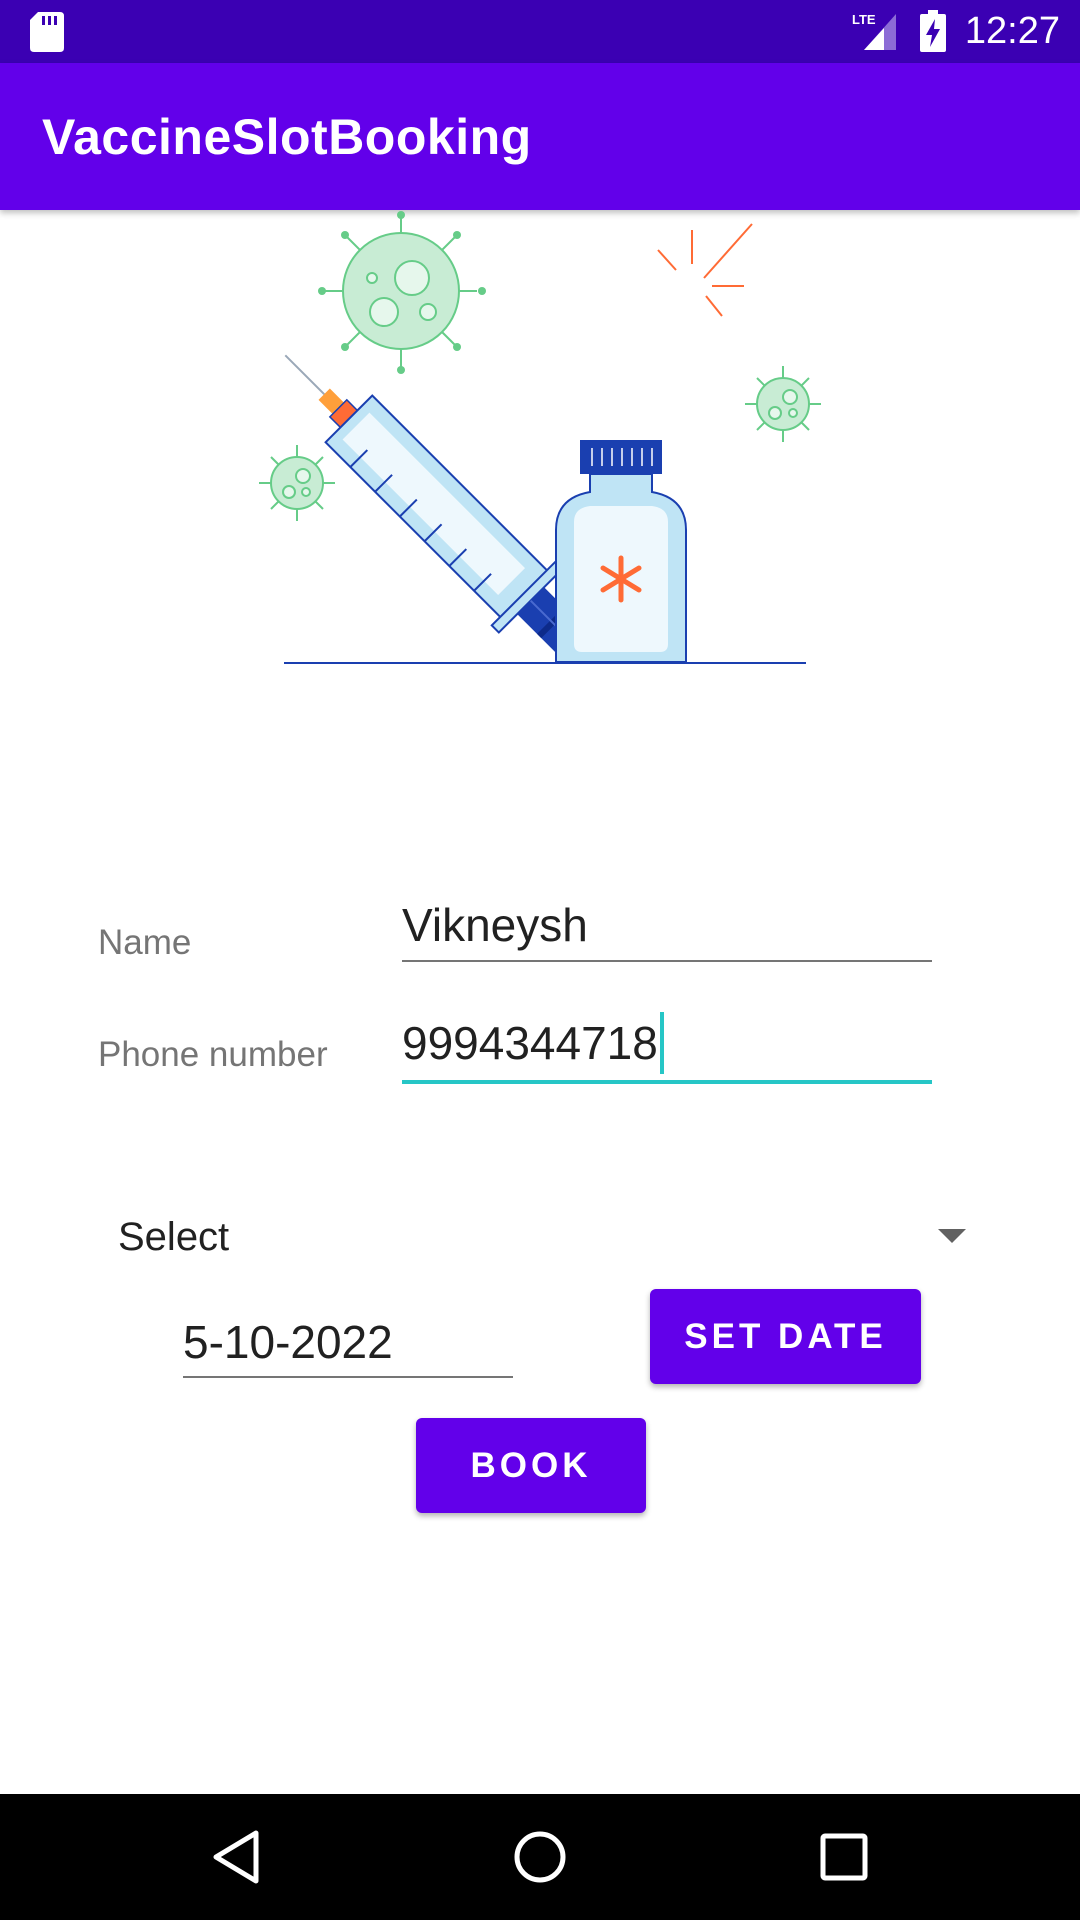 This screenshot has height=1920, width=1080. Describe the element at coordinates (785, 1336) in the screenshot. I see `set-date-button: SET DATE` at that location.